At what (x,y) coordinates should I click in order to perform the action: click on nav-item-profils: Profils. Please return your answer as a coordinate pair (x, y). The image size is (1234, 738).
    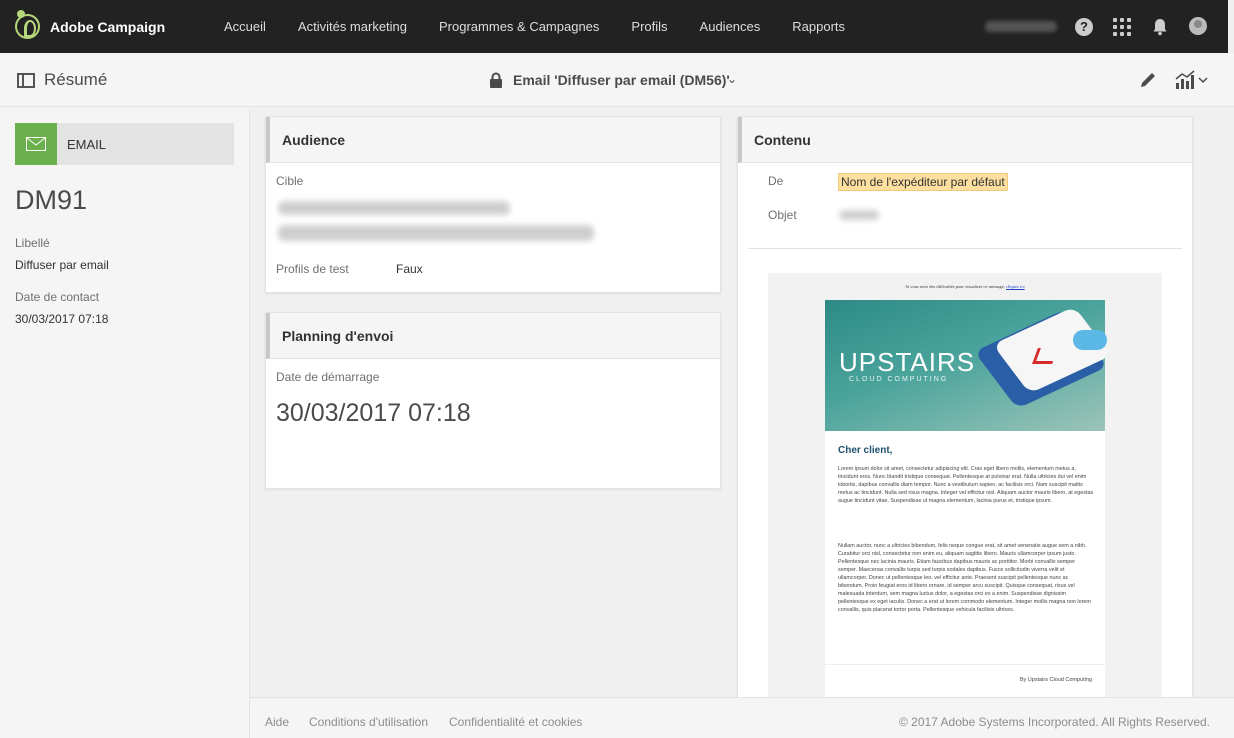
    Looking at the image, I should click on (649, 26).